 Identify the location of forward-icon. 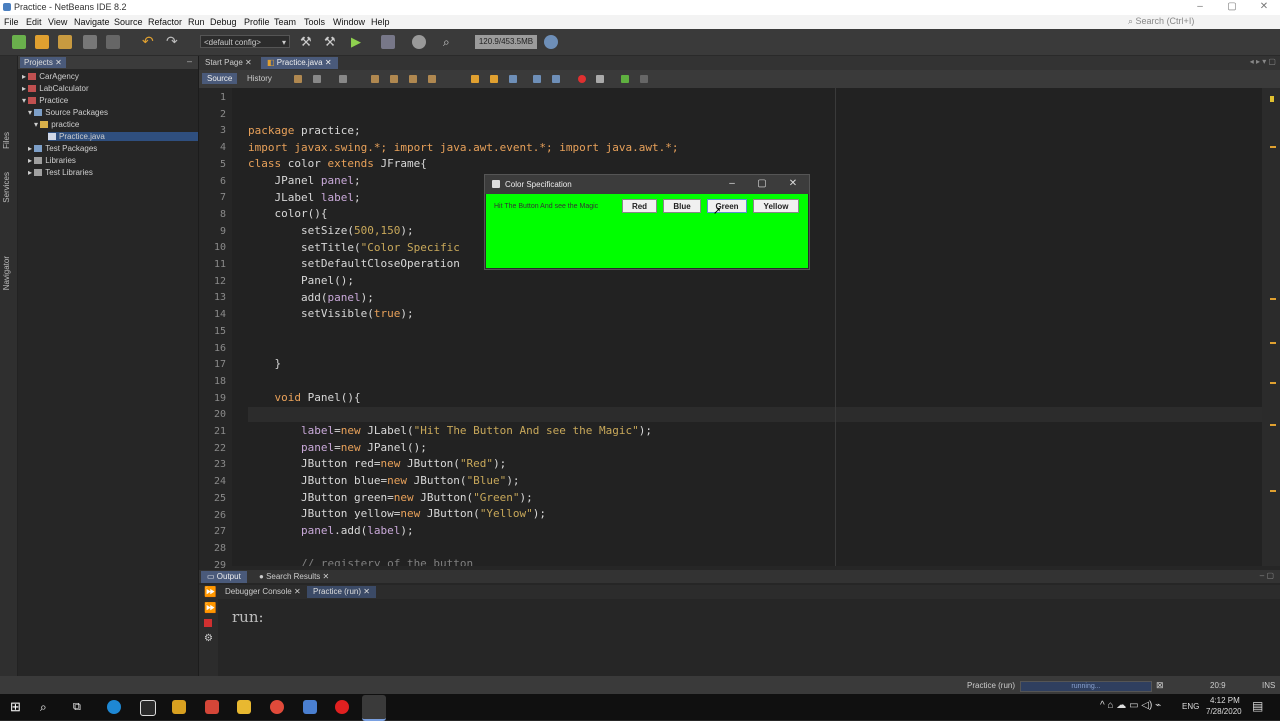
(343, 79).